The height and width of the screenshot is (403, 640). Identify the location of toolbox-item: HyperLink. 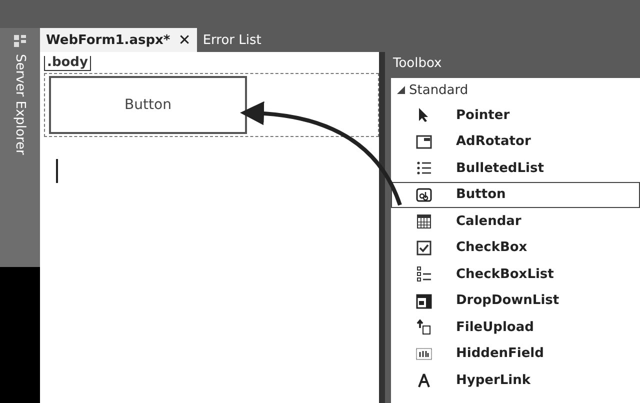
(515, 380).